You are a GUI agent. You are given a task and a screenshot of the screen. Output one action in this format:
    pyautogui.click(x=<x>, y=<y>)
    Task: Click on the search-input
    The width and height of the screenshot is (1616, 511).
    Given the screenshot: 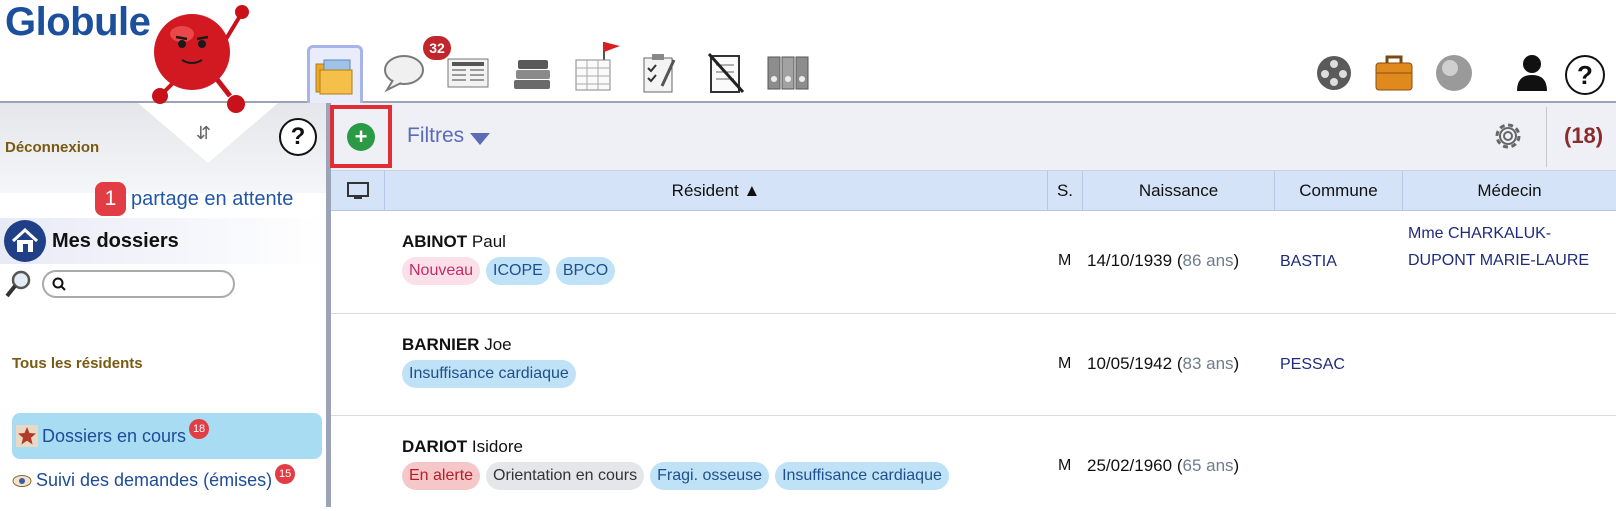 What is the action you would take?
    pyautogui.click(x=146, y=284)
    